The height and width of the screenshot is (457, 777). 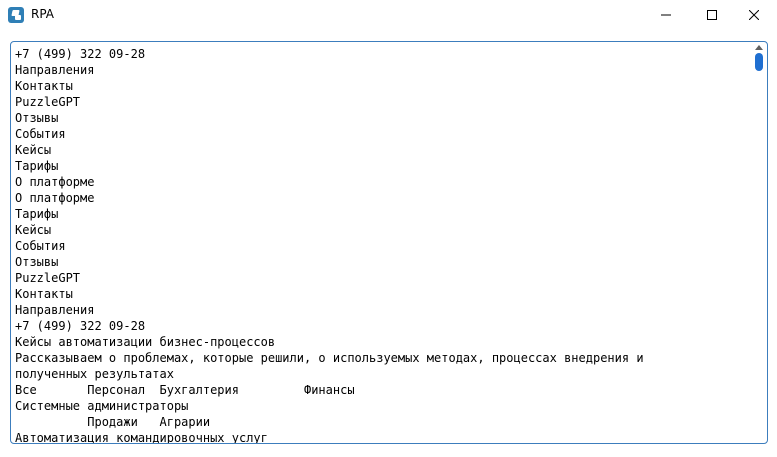 What do you see at coordinates (759, 242) in the screenshot?
I see `vertical-scrollbar` at bounding box center [759, 242].